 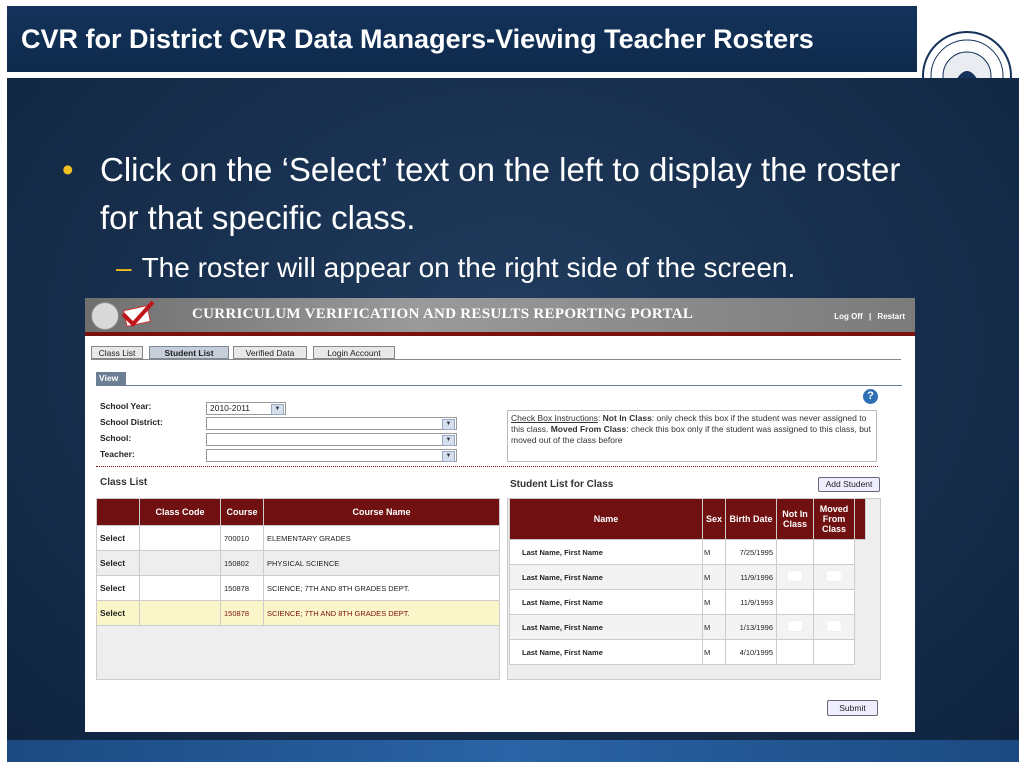 What do you see at coordinates (138, 313) in the screenshot?
I see `checkmark-logo-icon` at bounding box center [138, 313].